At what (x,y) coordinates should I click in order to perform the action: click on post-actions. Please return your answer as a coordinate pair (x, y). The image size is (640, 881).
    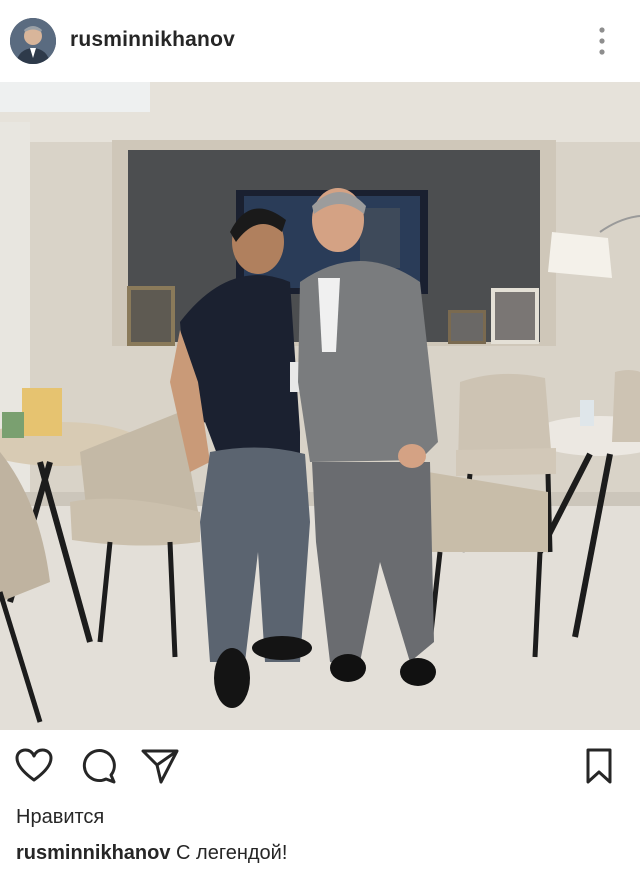
    Looking at the image, I should click on (320, 767).